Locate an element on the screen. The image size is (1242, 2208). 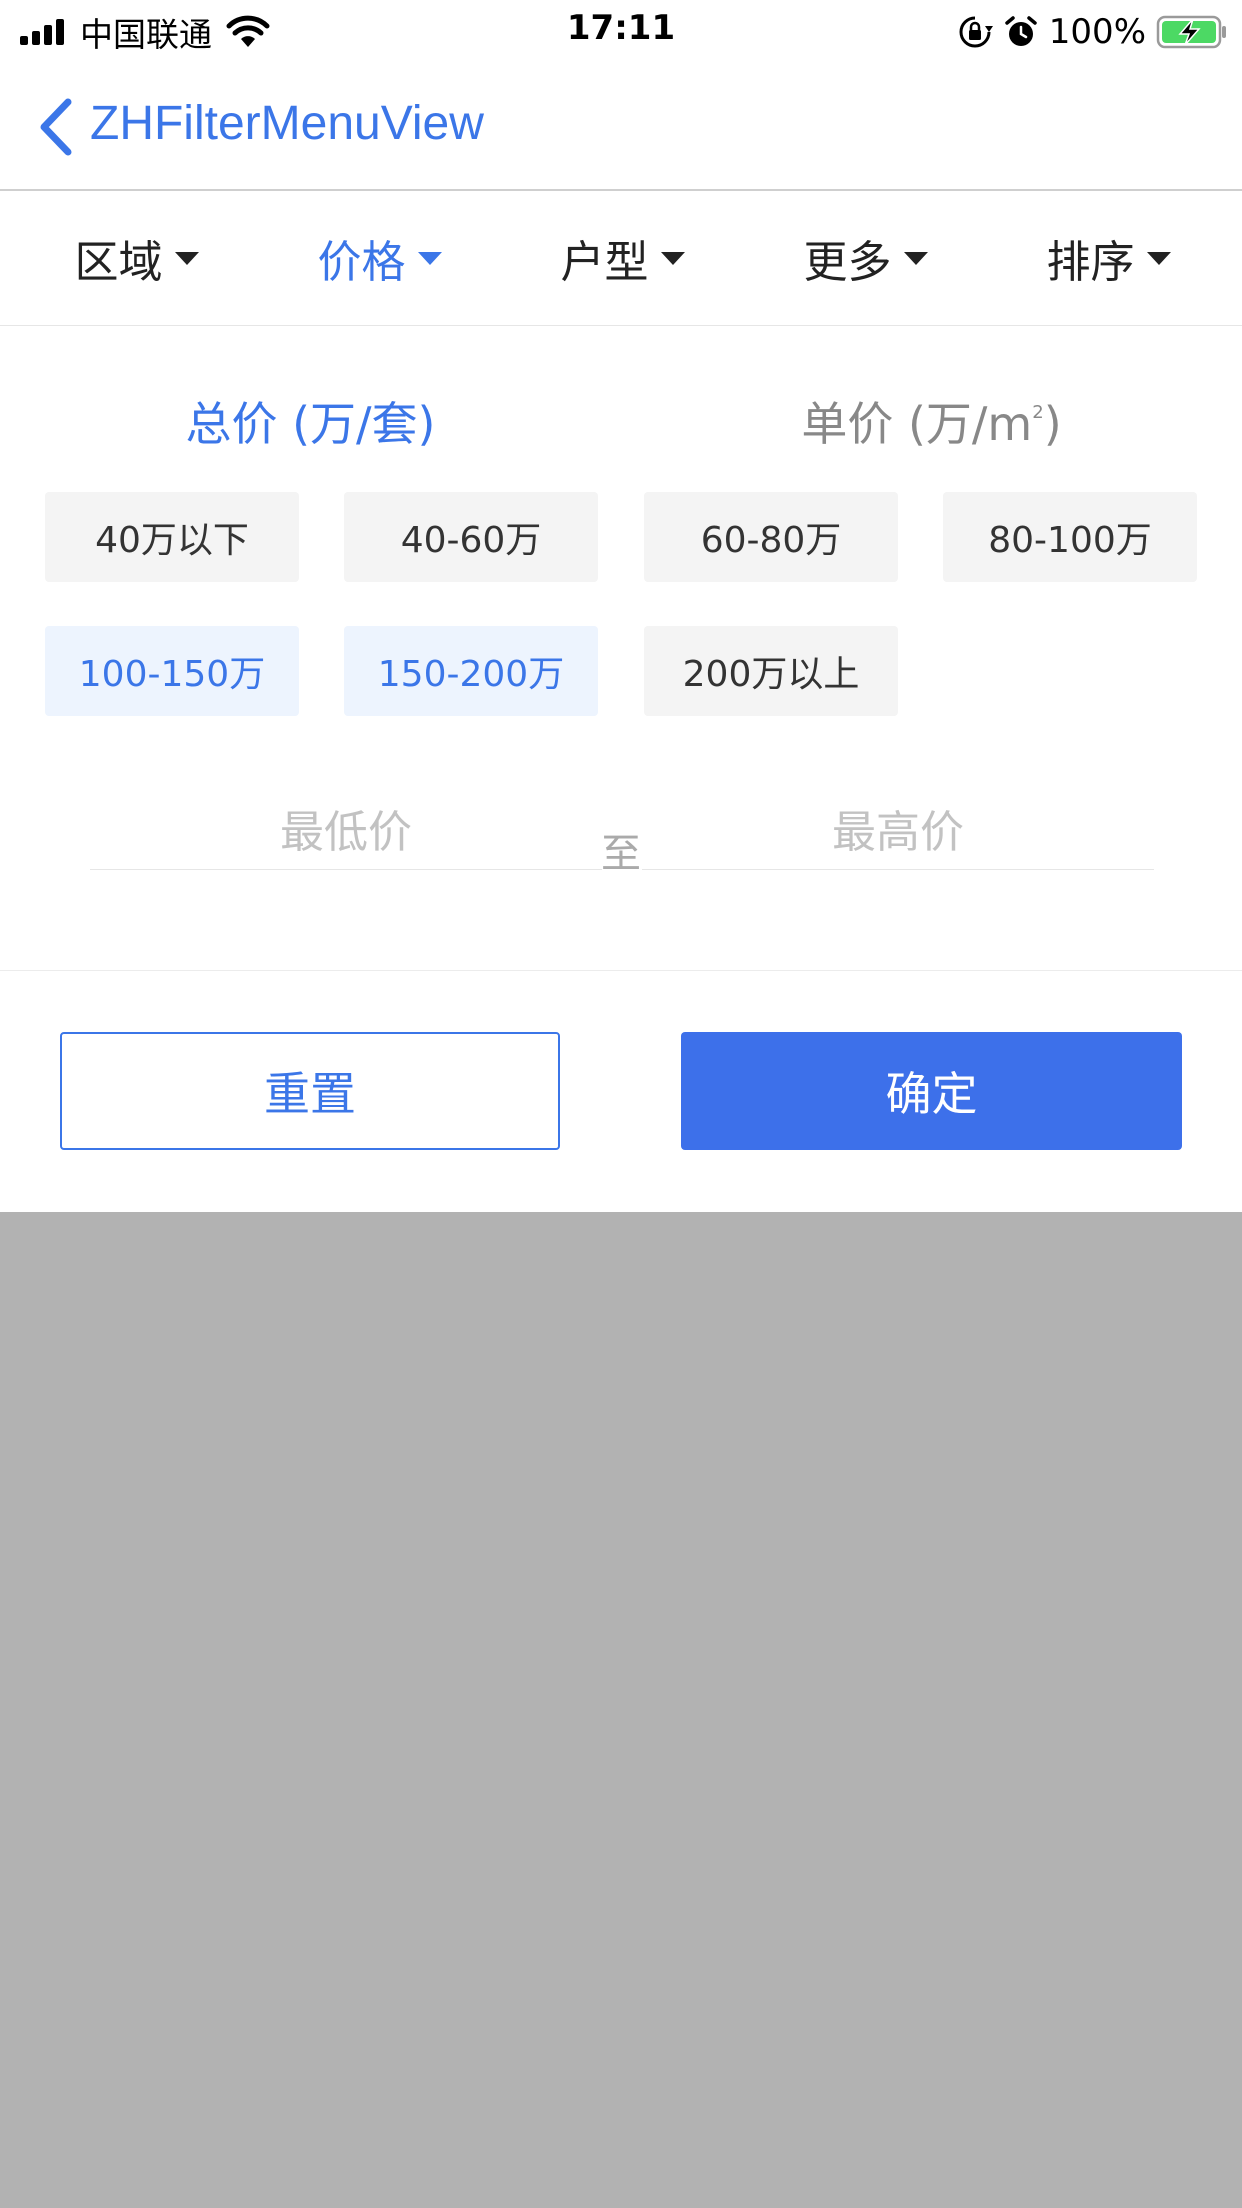
back-chevron-icon is located at coordinates (55, 127).